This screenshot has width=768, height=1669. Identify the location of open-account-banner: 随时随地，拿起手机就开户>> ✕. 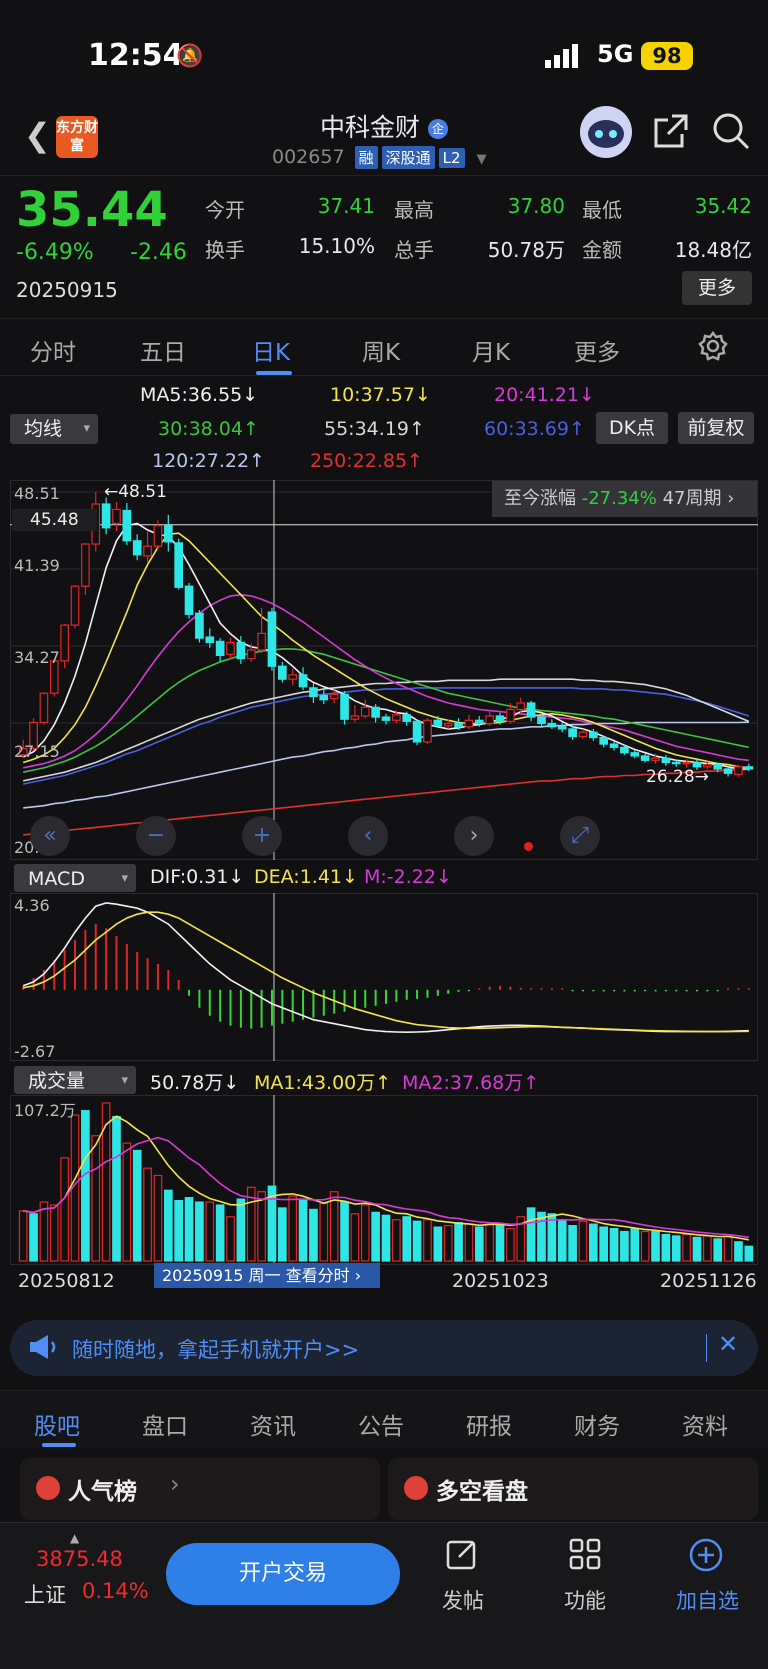
(384, 1348).